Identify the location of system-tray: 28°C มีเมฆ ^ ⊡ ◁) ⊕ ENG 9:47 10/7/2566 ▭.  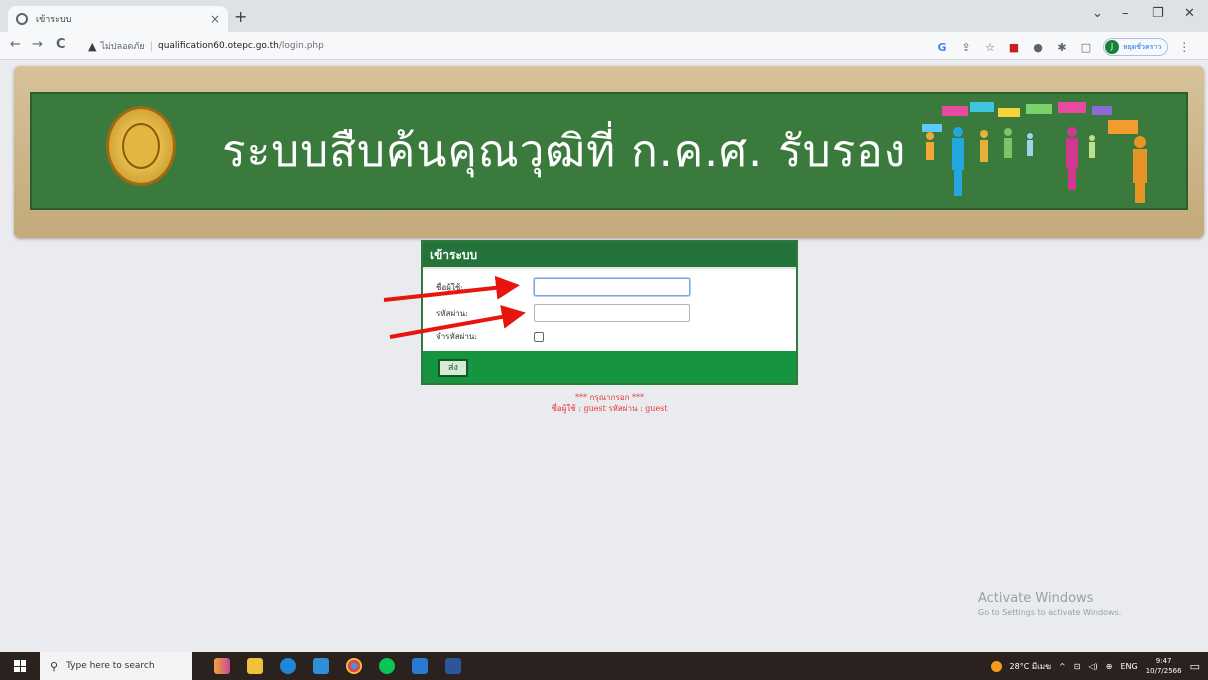
(1095, 666).